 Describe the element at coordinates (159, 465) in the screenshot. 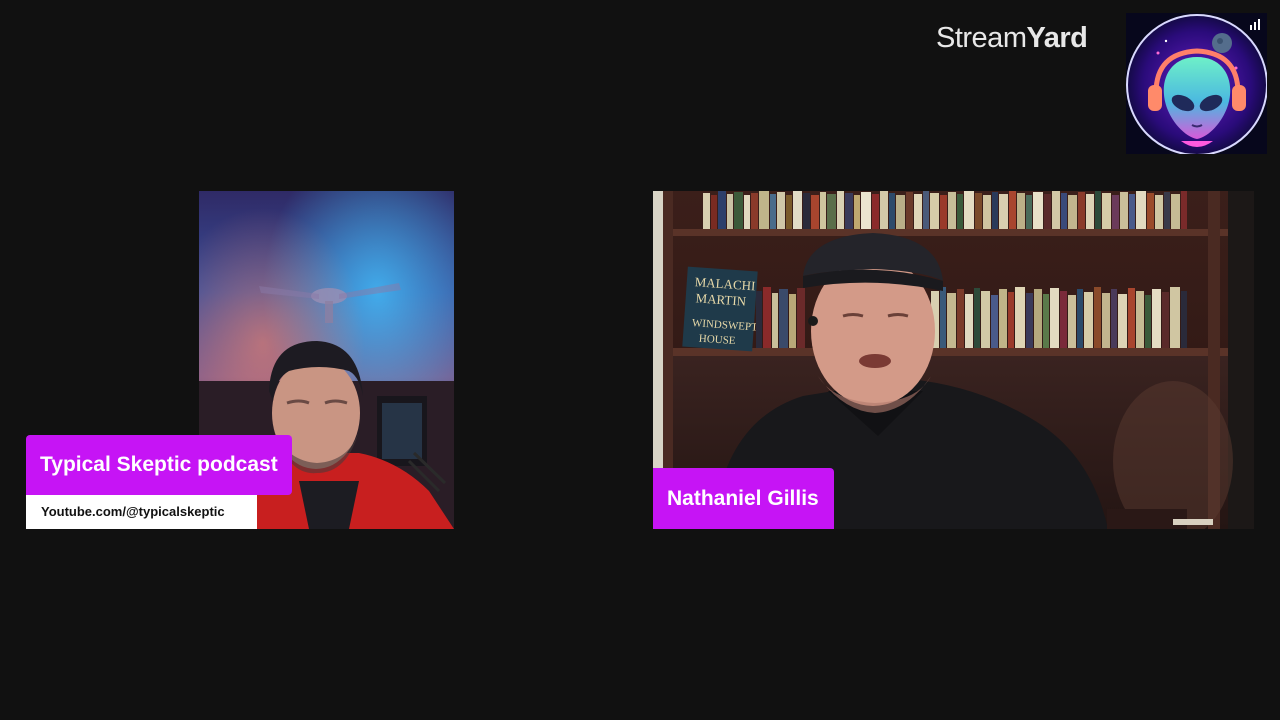

I see `participant-name-tag-1: Typical Skeptic podcast` at that location.